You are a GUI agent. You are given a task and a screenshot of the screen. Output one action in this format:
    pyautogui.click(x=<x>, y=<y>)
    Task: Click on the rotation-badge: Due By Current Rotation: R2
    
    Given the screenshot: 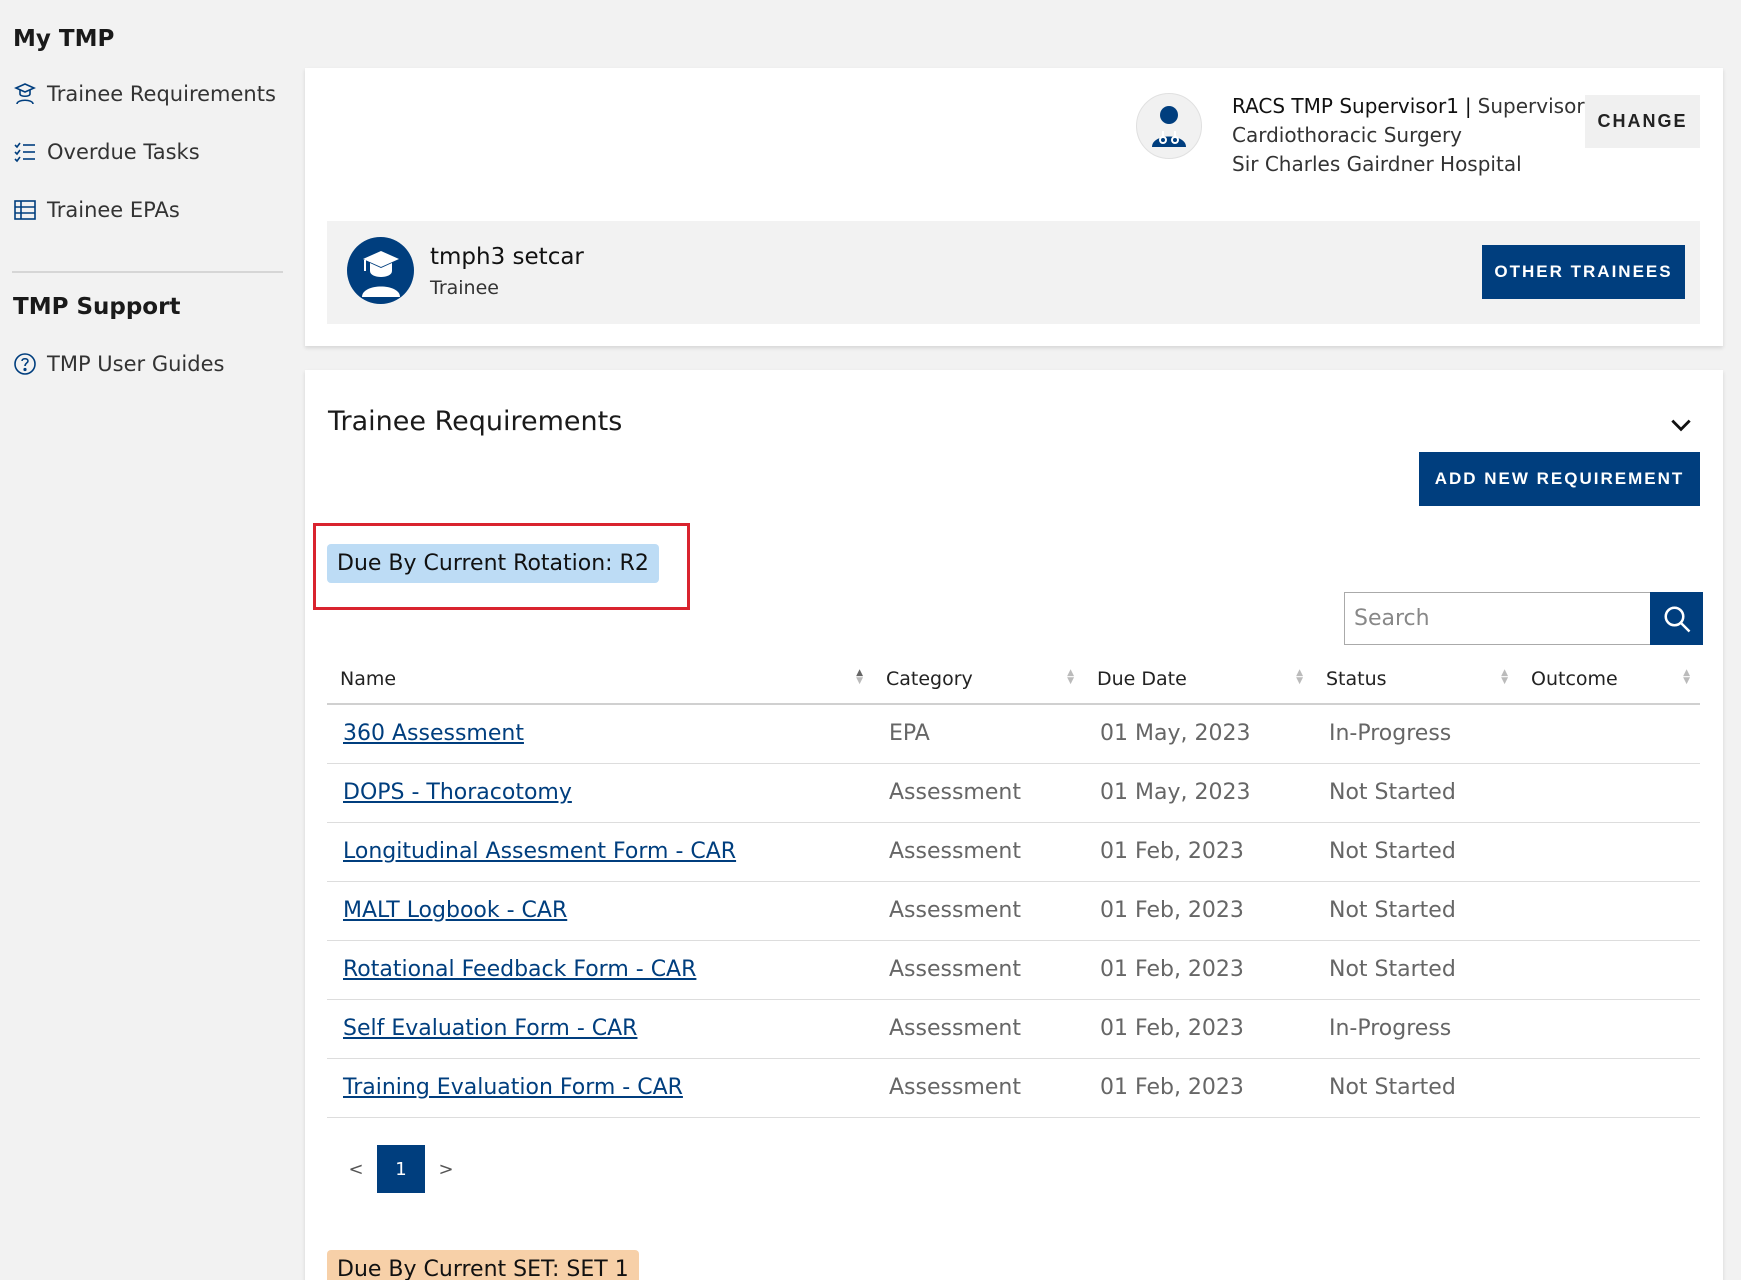 What is the action you would take?
    pyautogui.click(x=493, y=563)
    